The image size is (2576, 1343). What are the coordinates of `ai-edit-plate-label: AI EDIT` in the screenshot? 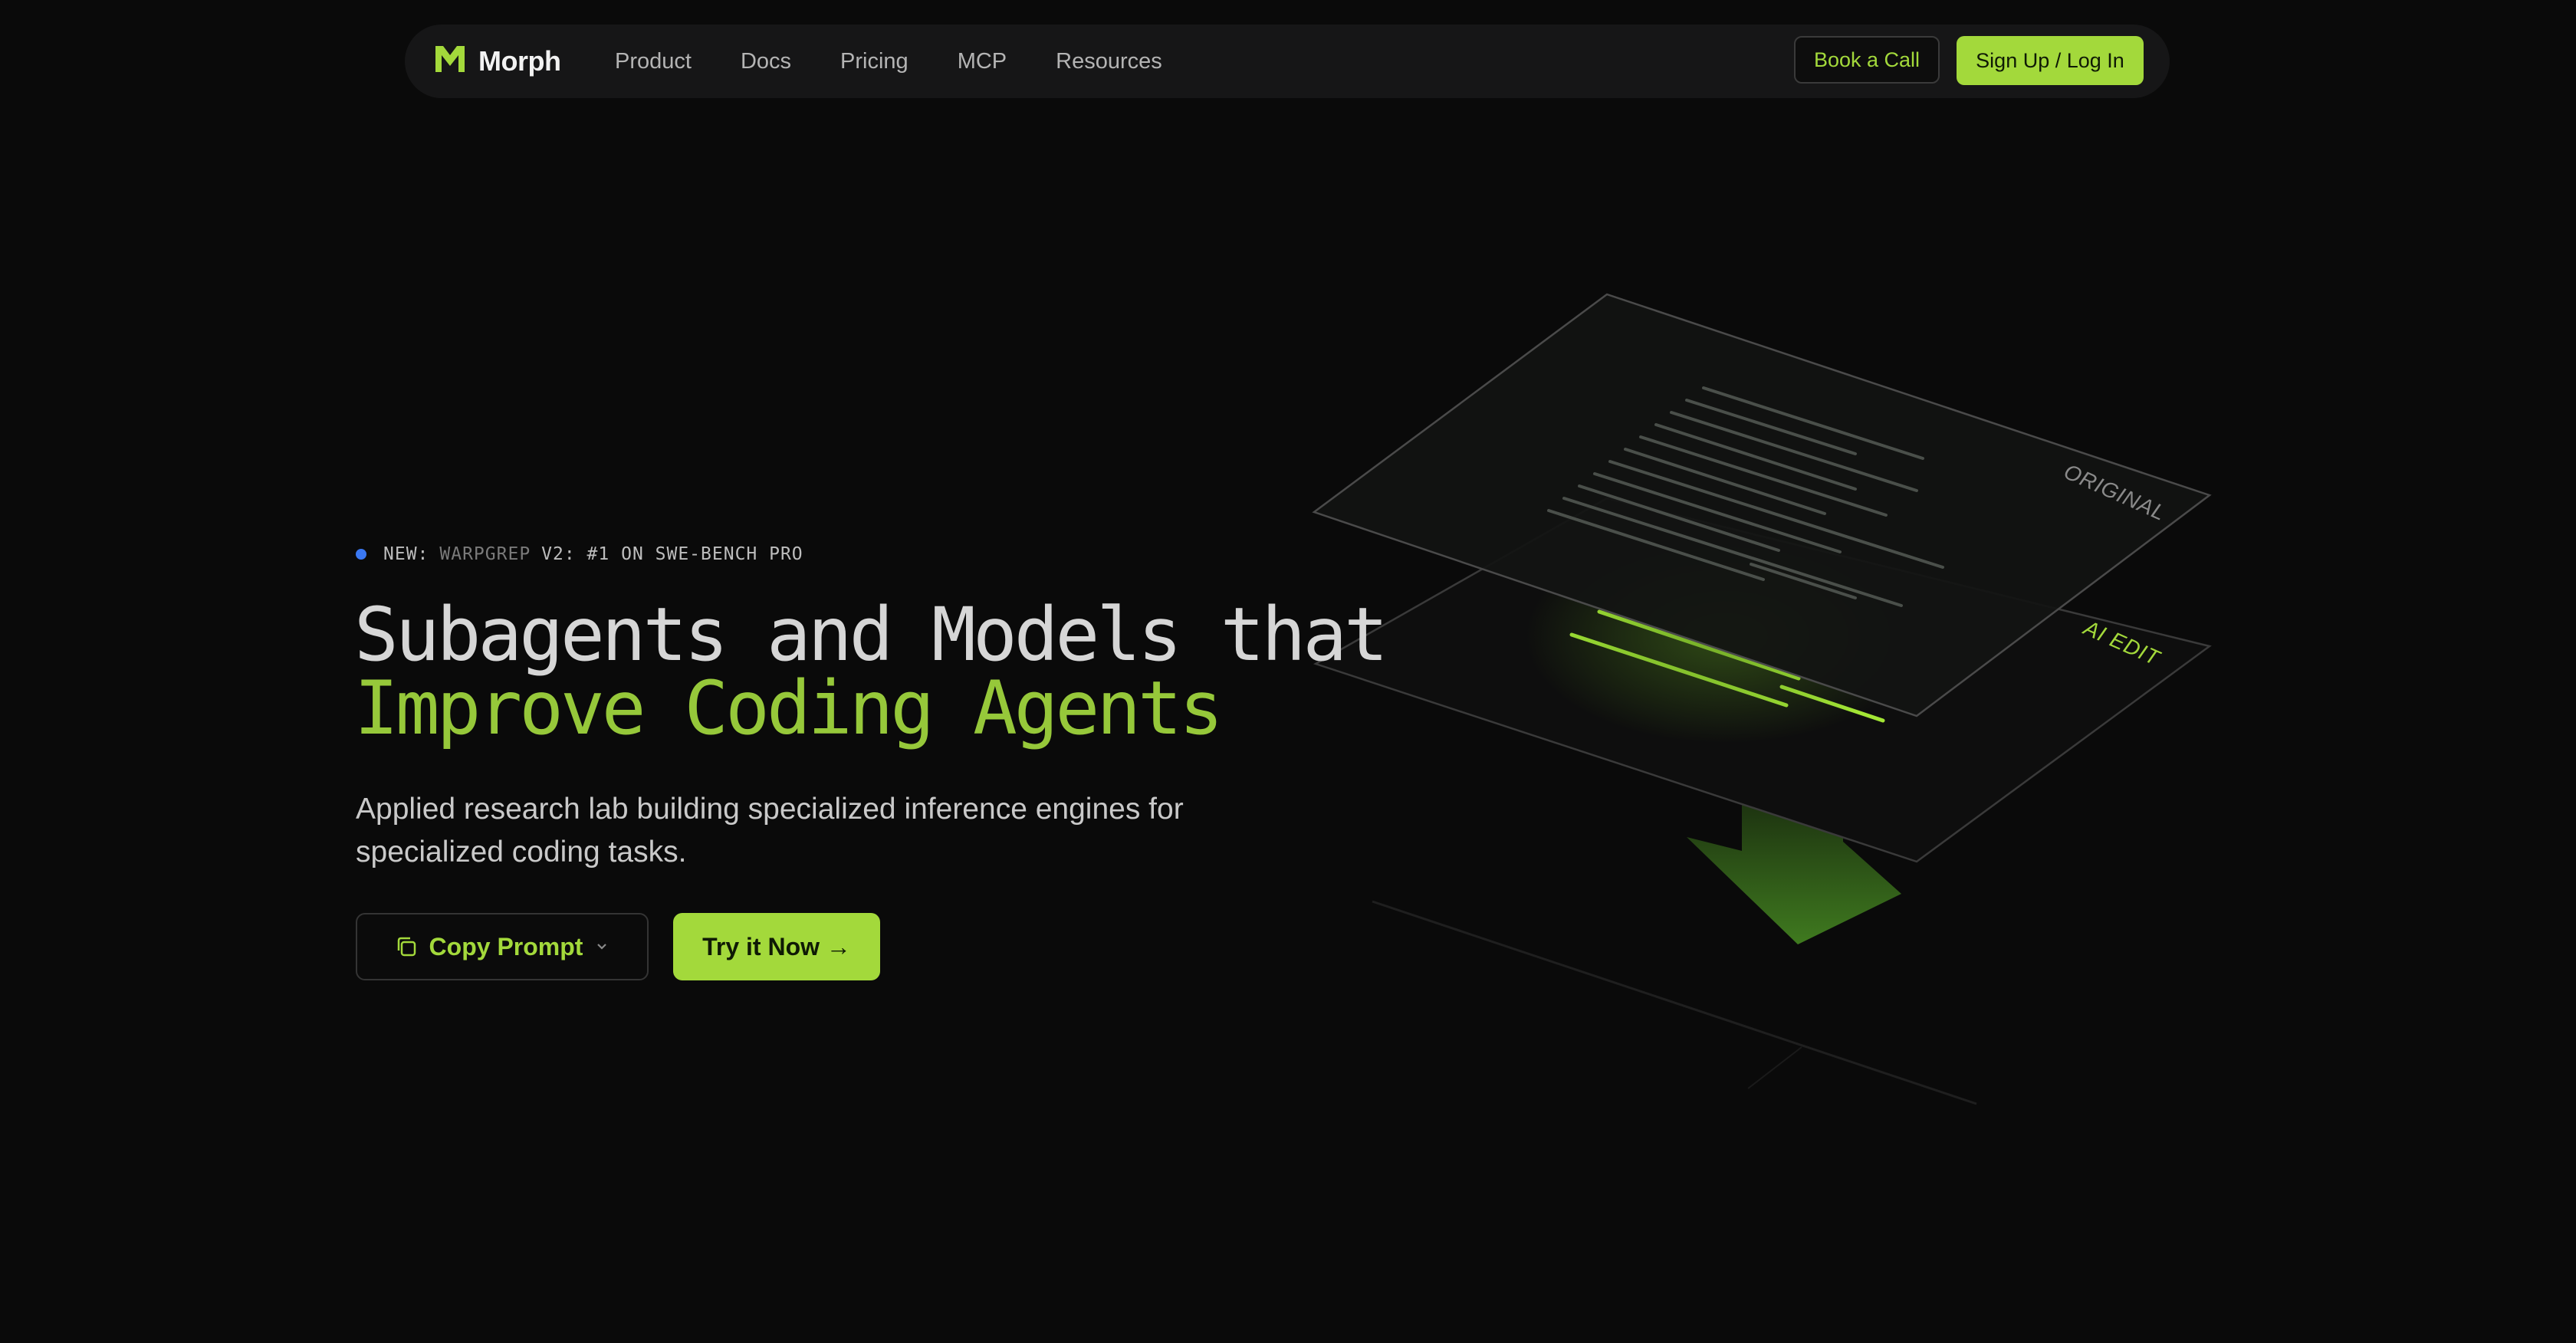 It's located at (2122, 643).